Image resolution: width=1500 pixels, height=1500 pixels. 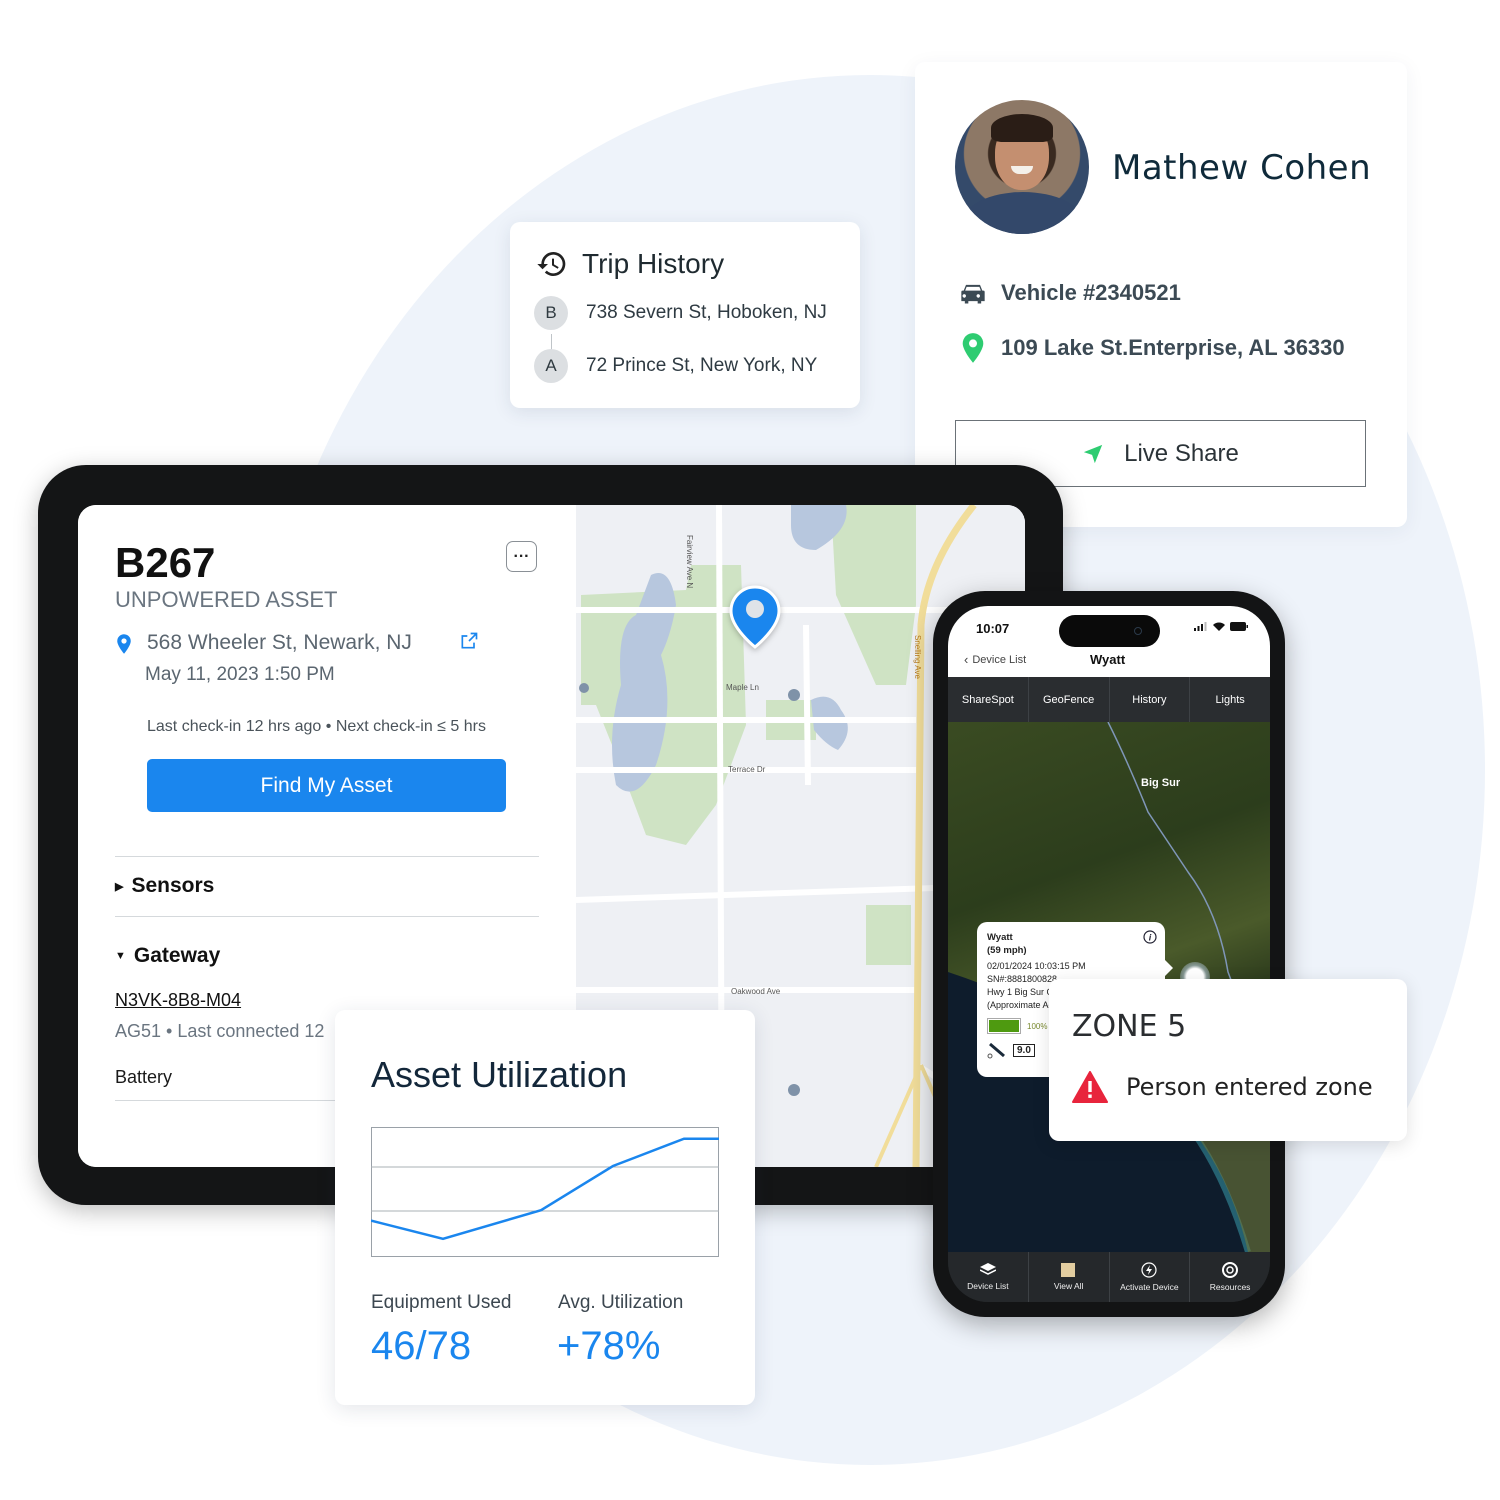 What do you see at coordinates (742, 687) in the screenshot?
I see `street-label: Maple Ln` at bounding box center [742, 687].